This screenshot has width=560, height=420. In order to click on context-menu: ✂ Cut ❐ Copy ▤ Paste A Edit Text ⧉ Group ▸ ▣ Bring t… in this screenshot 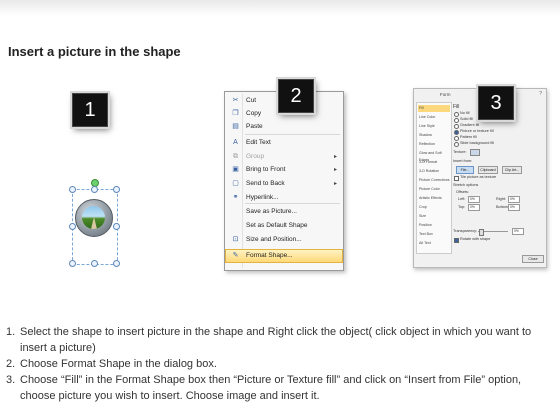, I will do `click(284, 181)`.